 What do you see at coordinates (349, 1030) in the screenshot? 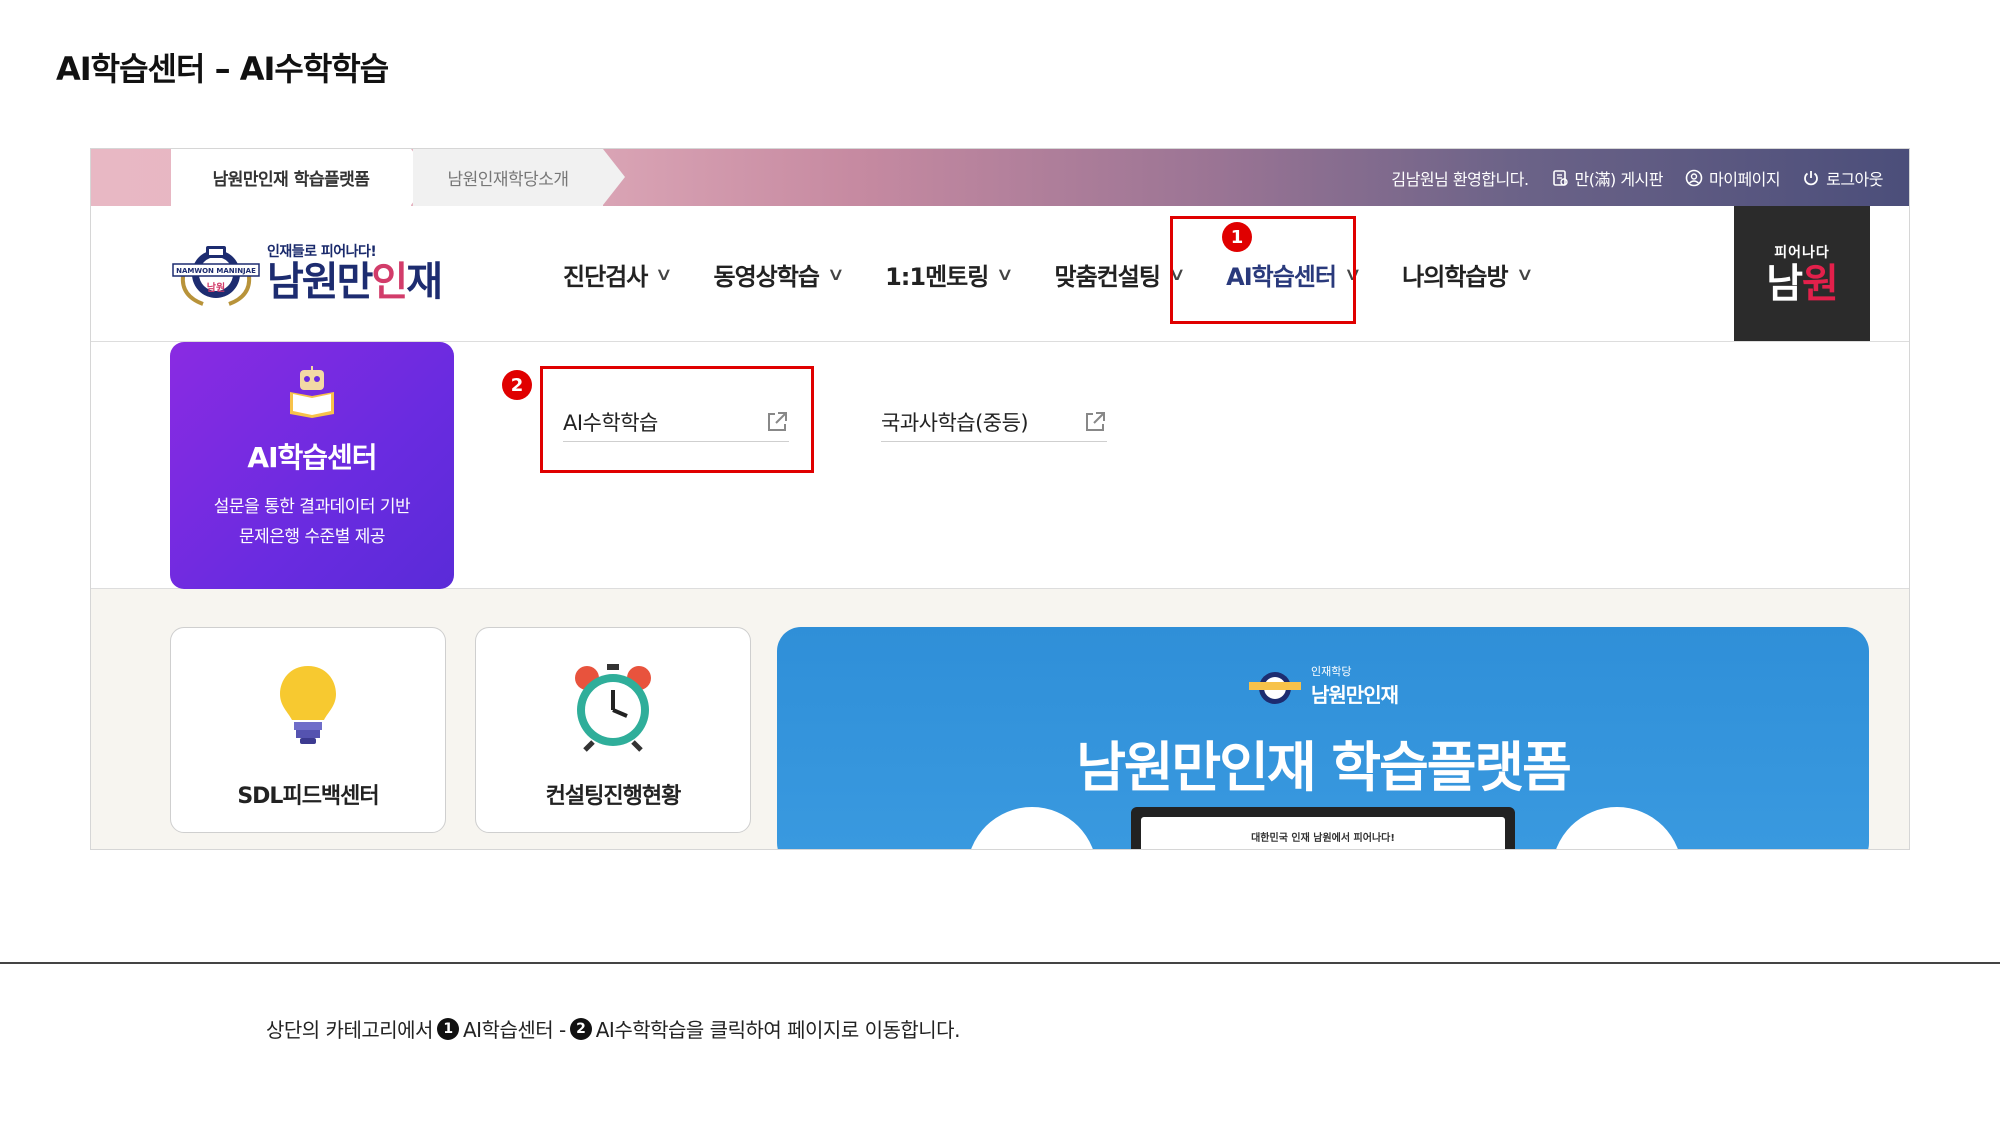
I see `caption-part1: 상단의 카테고리에서` at bounding box center [349, 1030].